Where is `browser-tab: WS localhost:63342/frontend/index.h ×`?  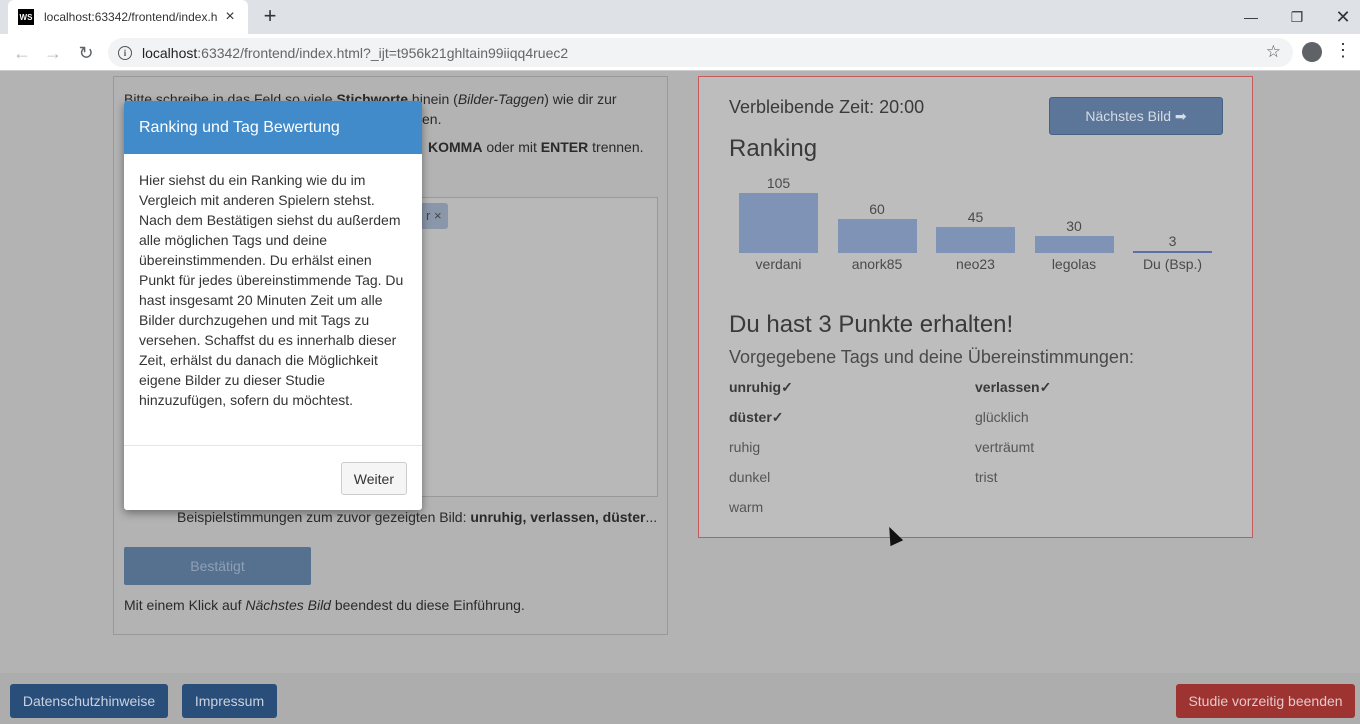 browser-tab: WS localhost:63342/frontend/index.h × is located at coordinates (128, 17).